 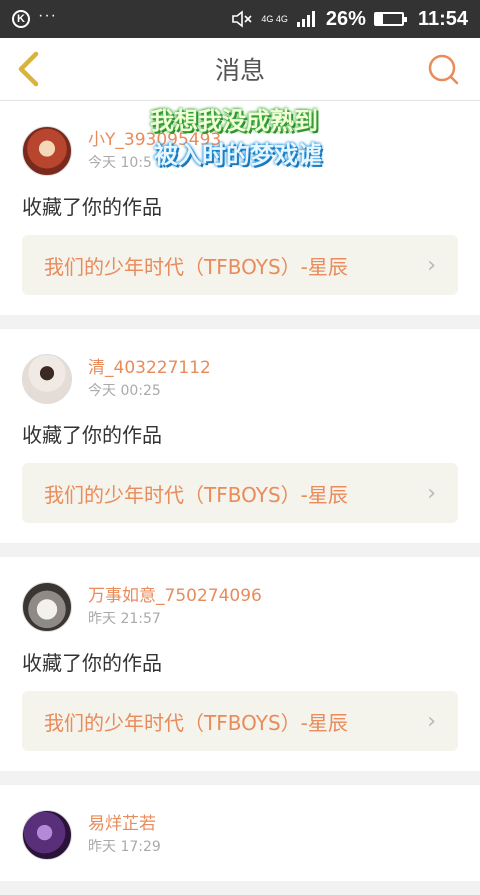 What do you see at coordinates (238, 155) in the screenshot?
I see `overlay-caption-line2: 被入时的梦戏谑` at bounding box center [238, 155].